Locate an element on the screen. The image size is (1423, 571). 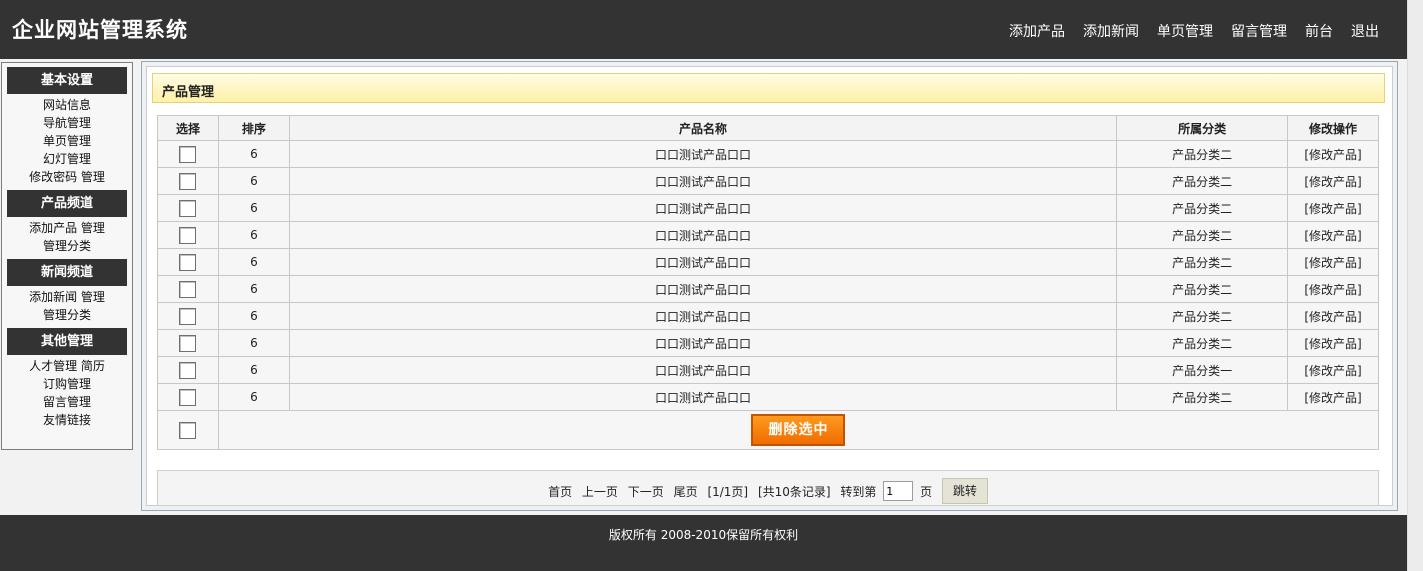
bulk-action-cell: 删除选中 is located at coordinates (798, 430).